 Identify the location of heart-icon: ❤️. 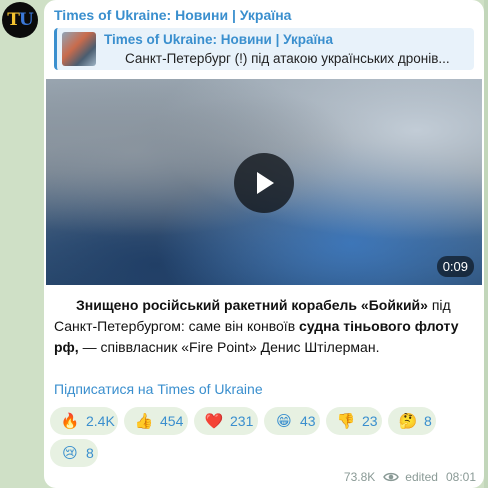
(214, 421).